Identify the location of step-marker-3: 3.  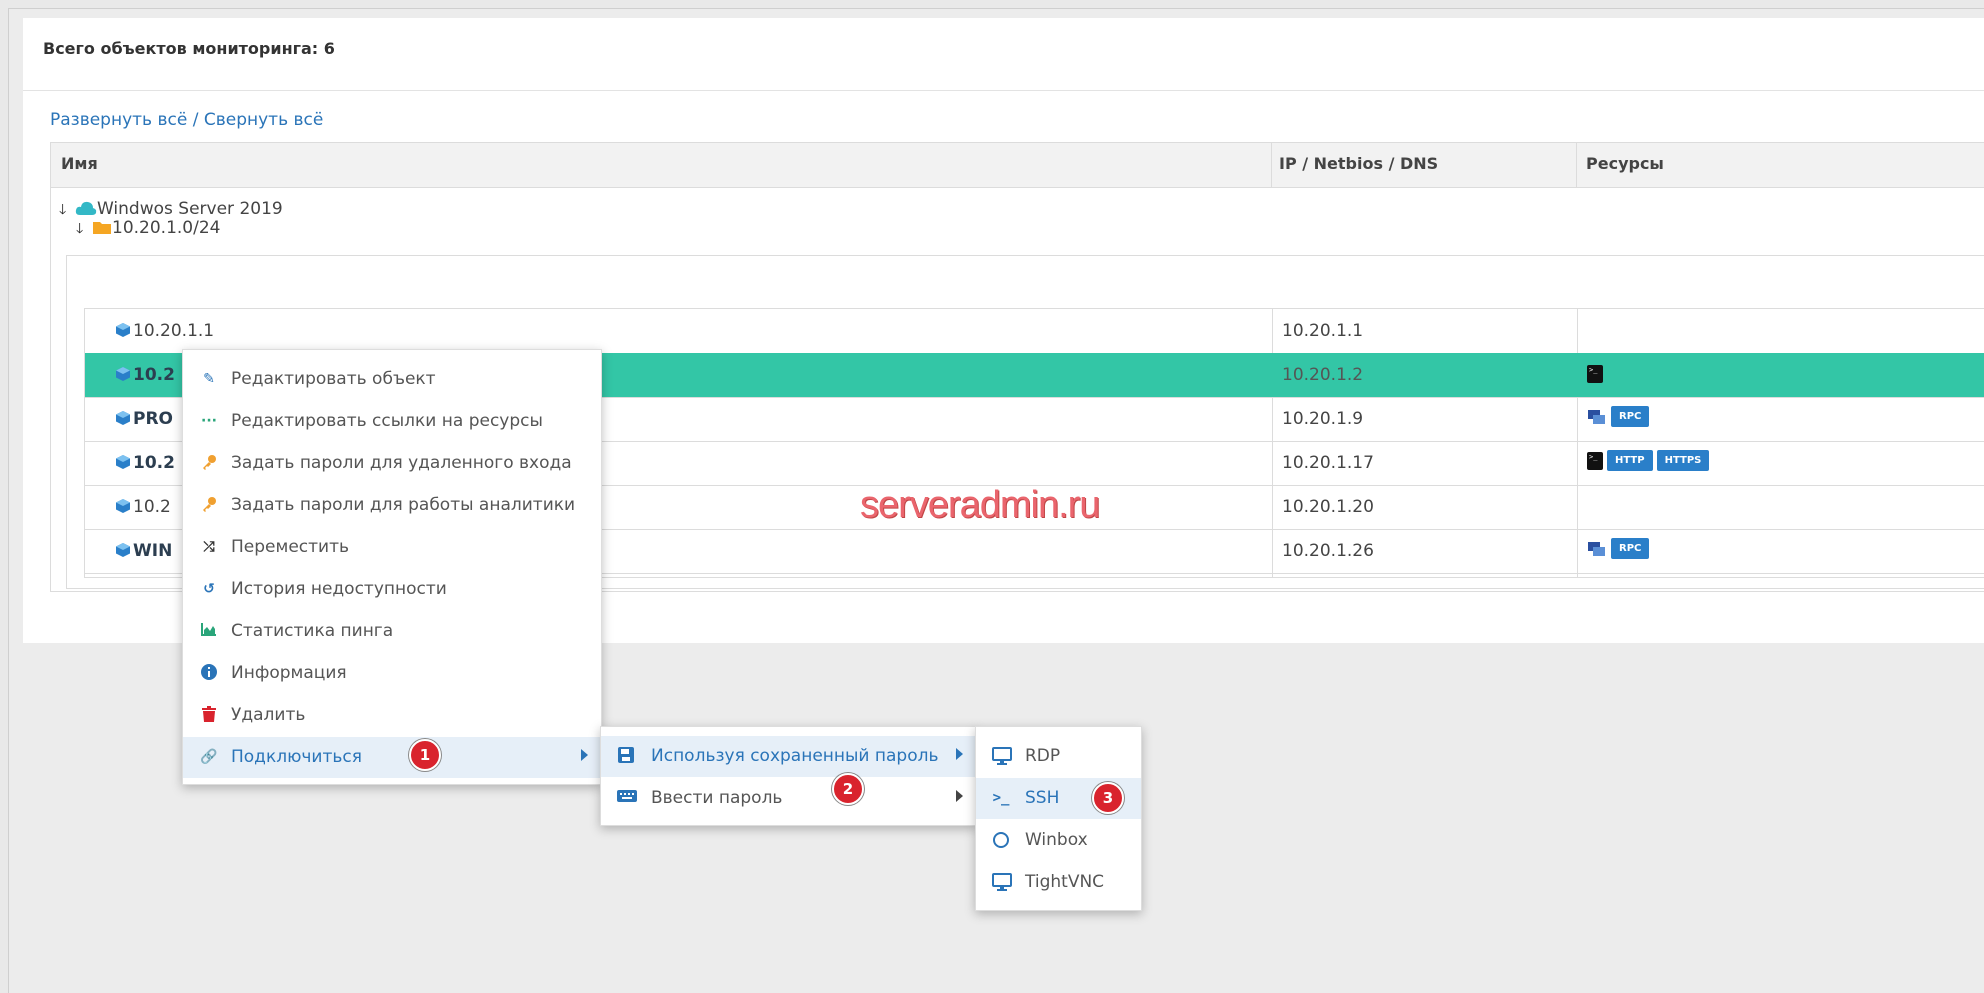
(1108, 798).